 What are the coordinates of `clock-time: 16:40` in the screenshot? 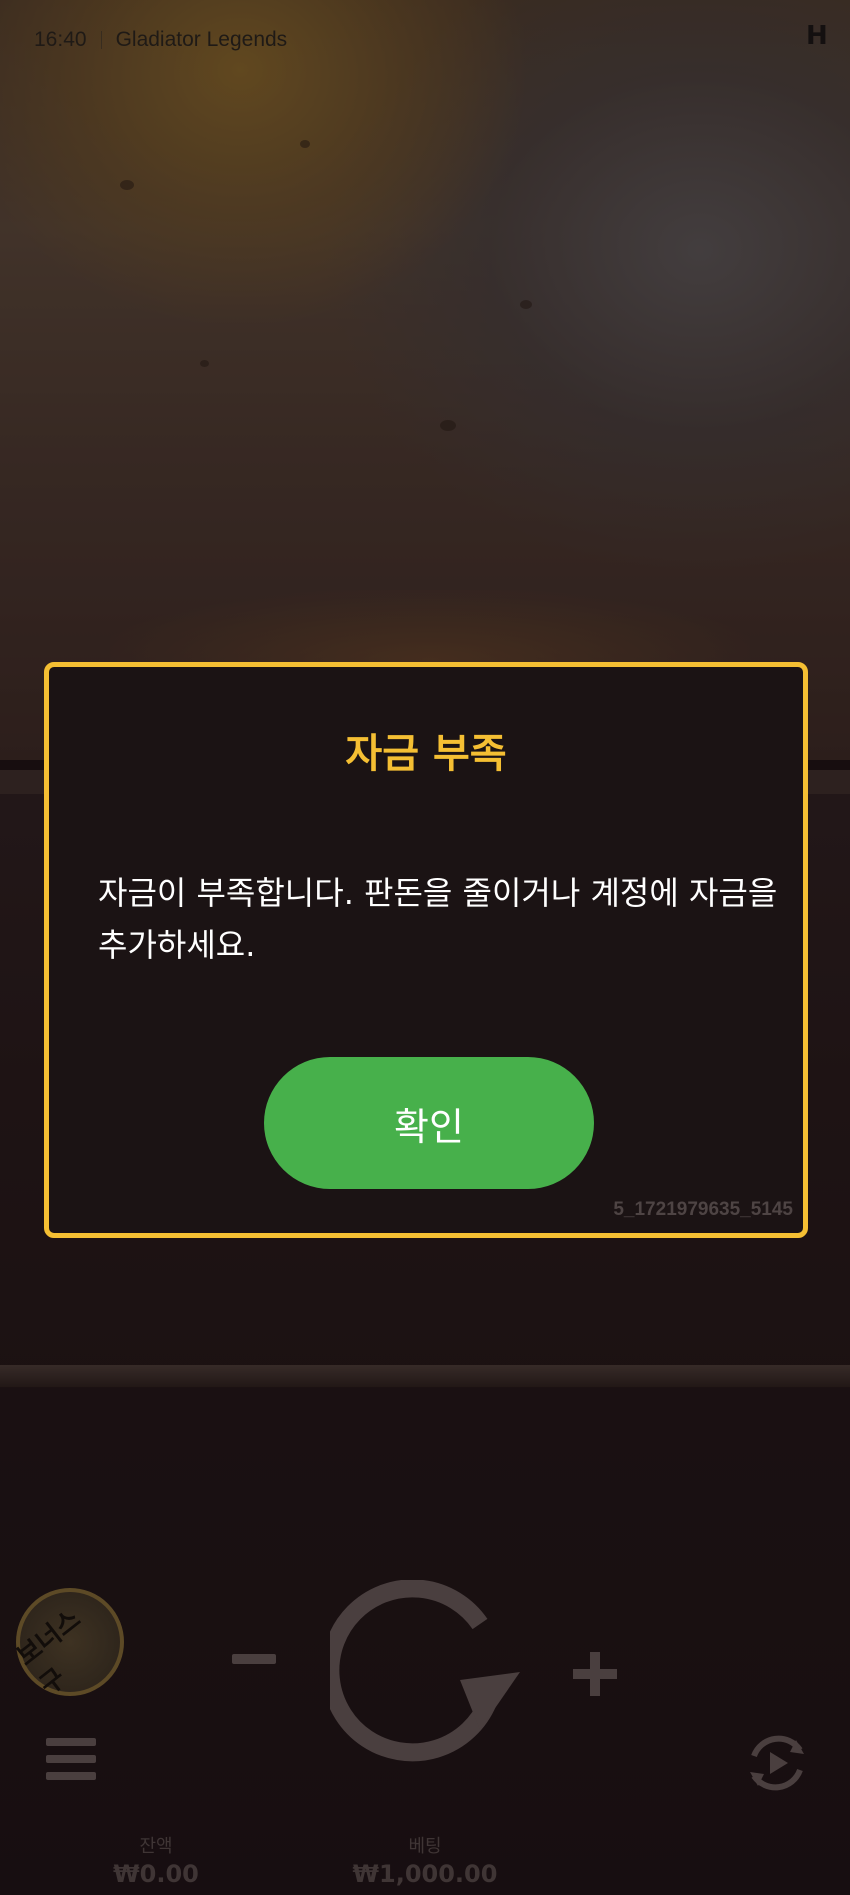 It's located at (60, 39).